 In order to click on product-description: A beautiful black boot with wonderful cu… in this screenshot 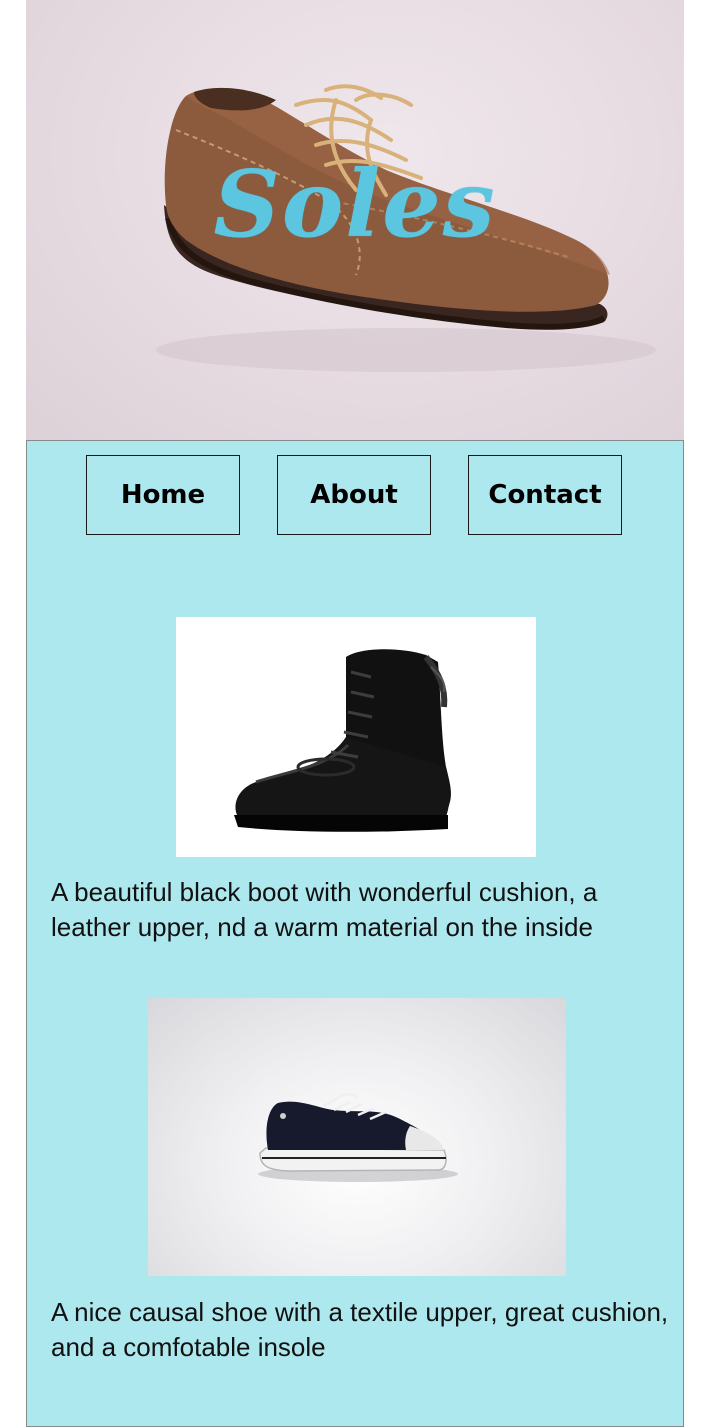, I will do `click(324, 909)`.